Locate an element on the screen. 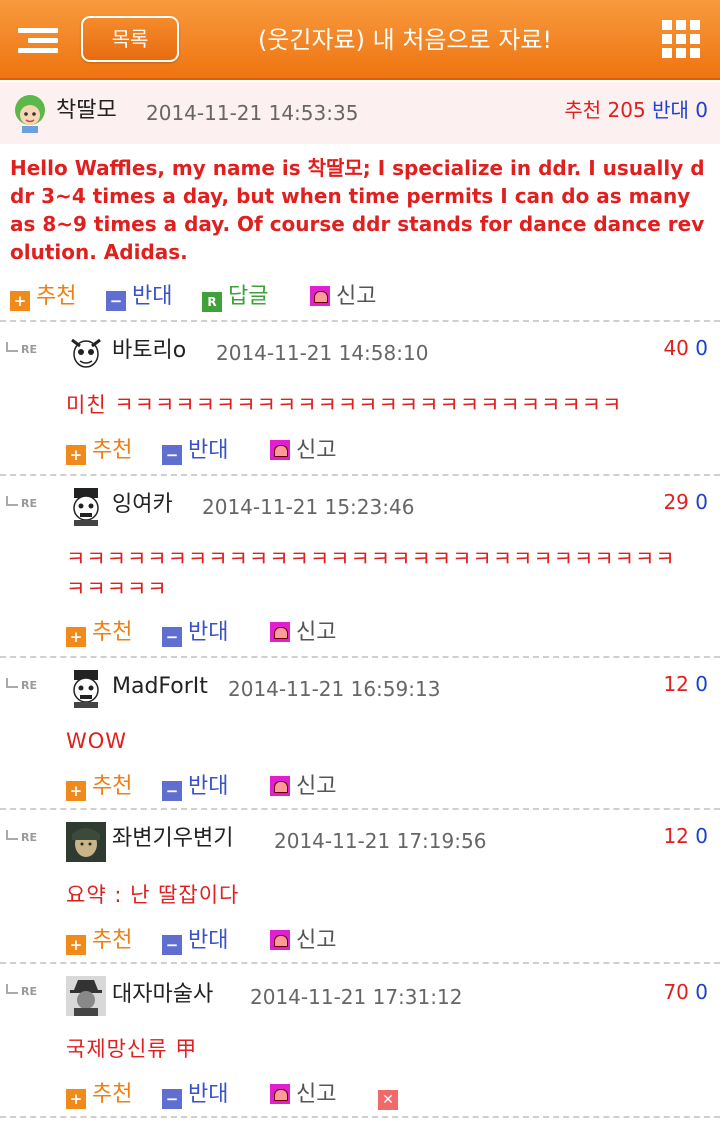 This screenshot has height=1134, width=720. page-title: (웃긴자료) 내 처음으로 자료! is located at coordinates (405, 40).